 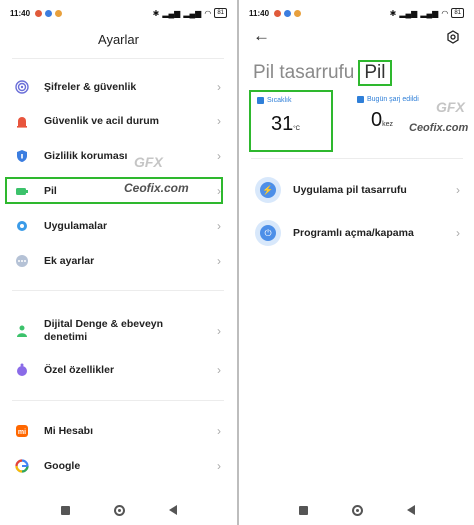 What do you see at coordinates (22, 466) in the screenshot?
I see `google-icon` at bounding box center [22, 466].